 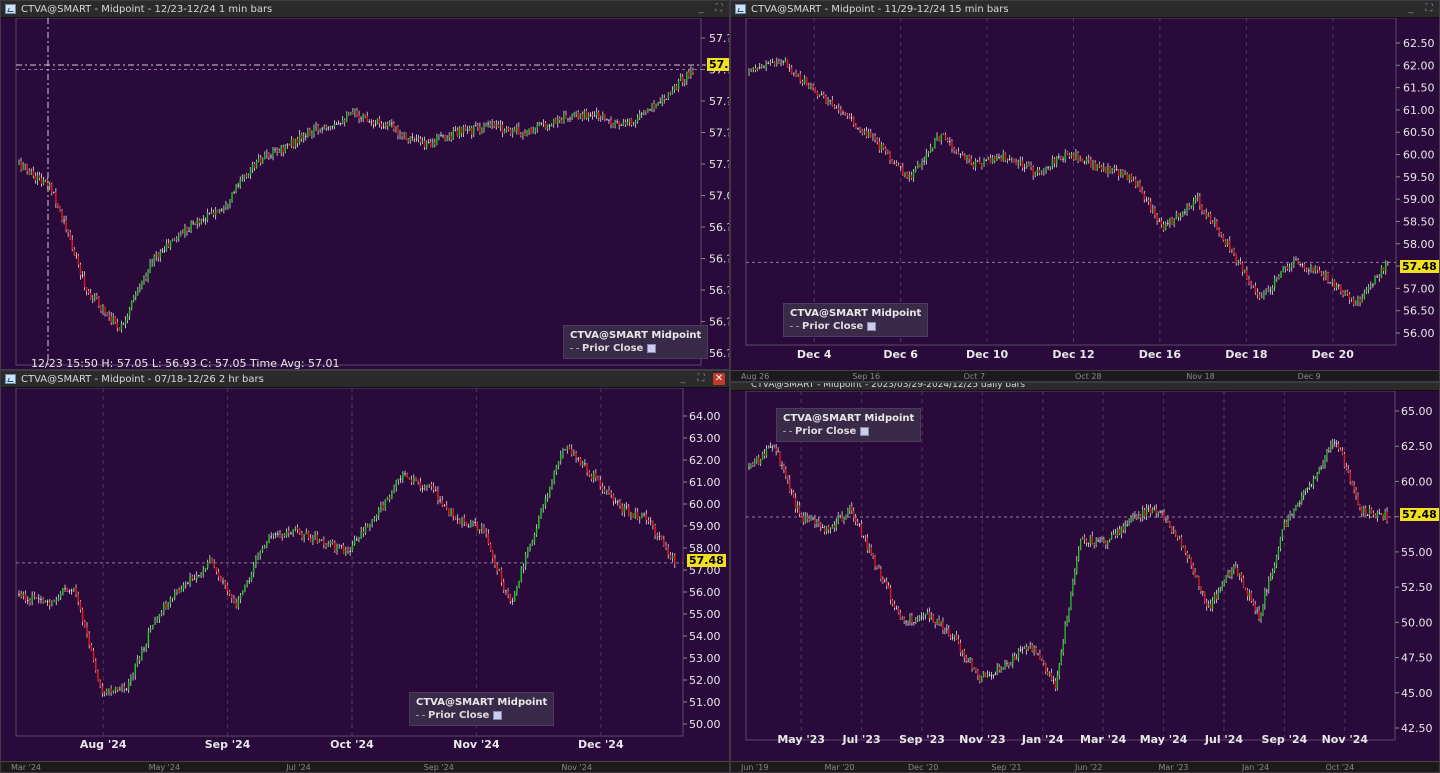 I want to click on scrollbar-date-label: Dec '20, so click(x=923, y=767).